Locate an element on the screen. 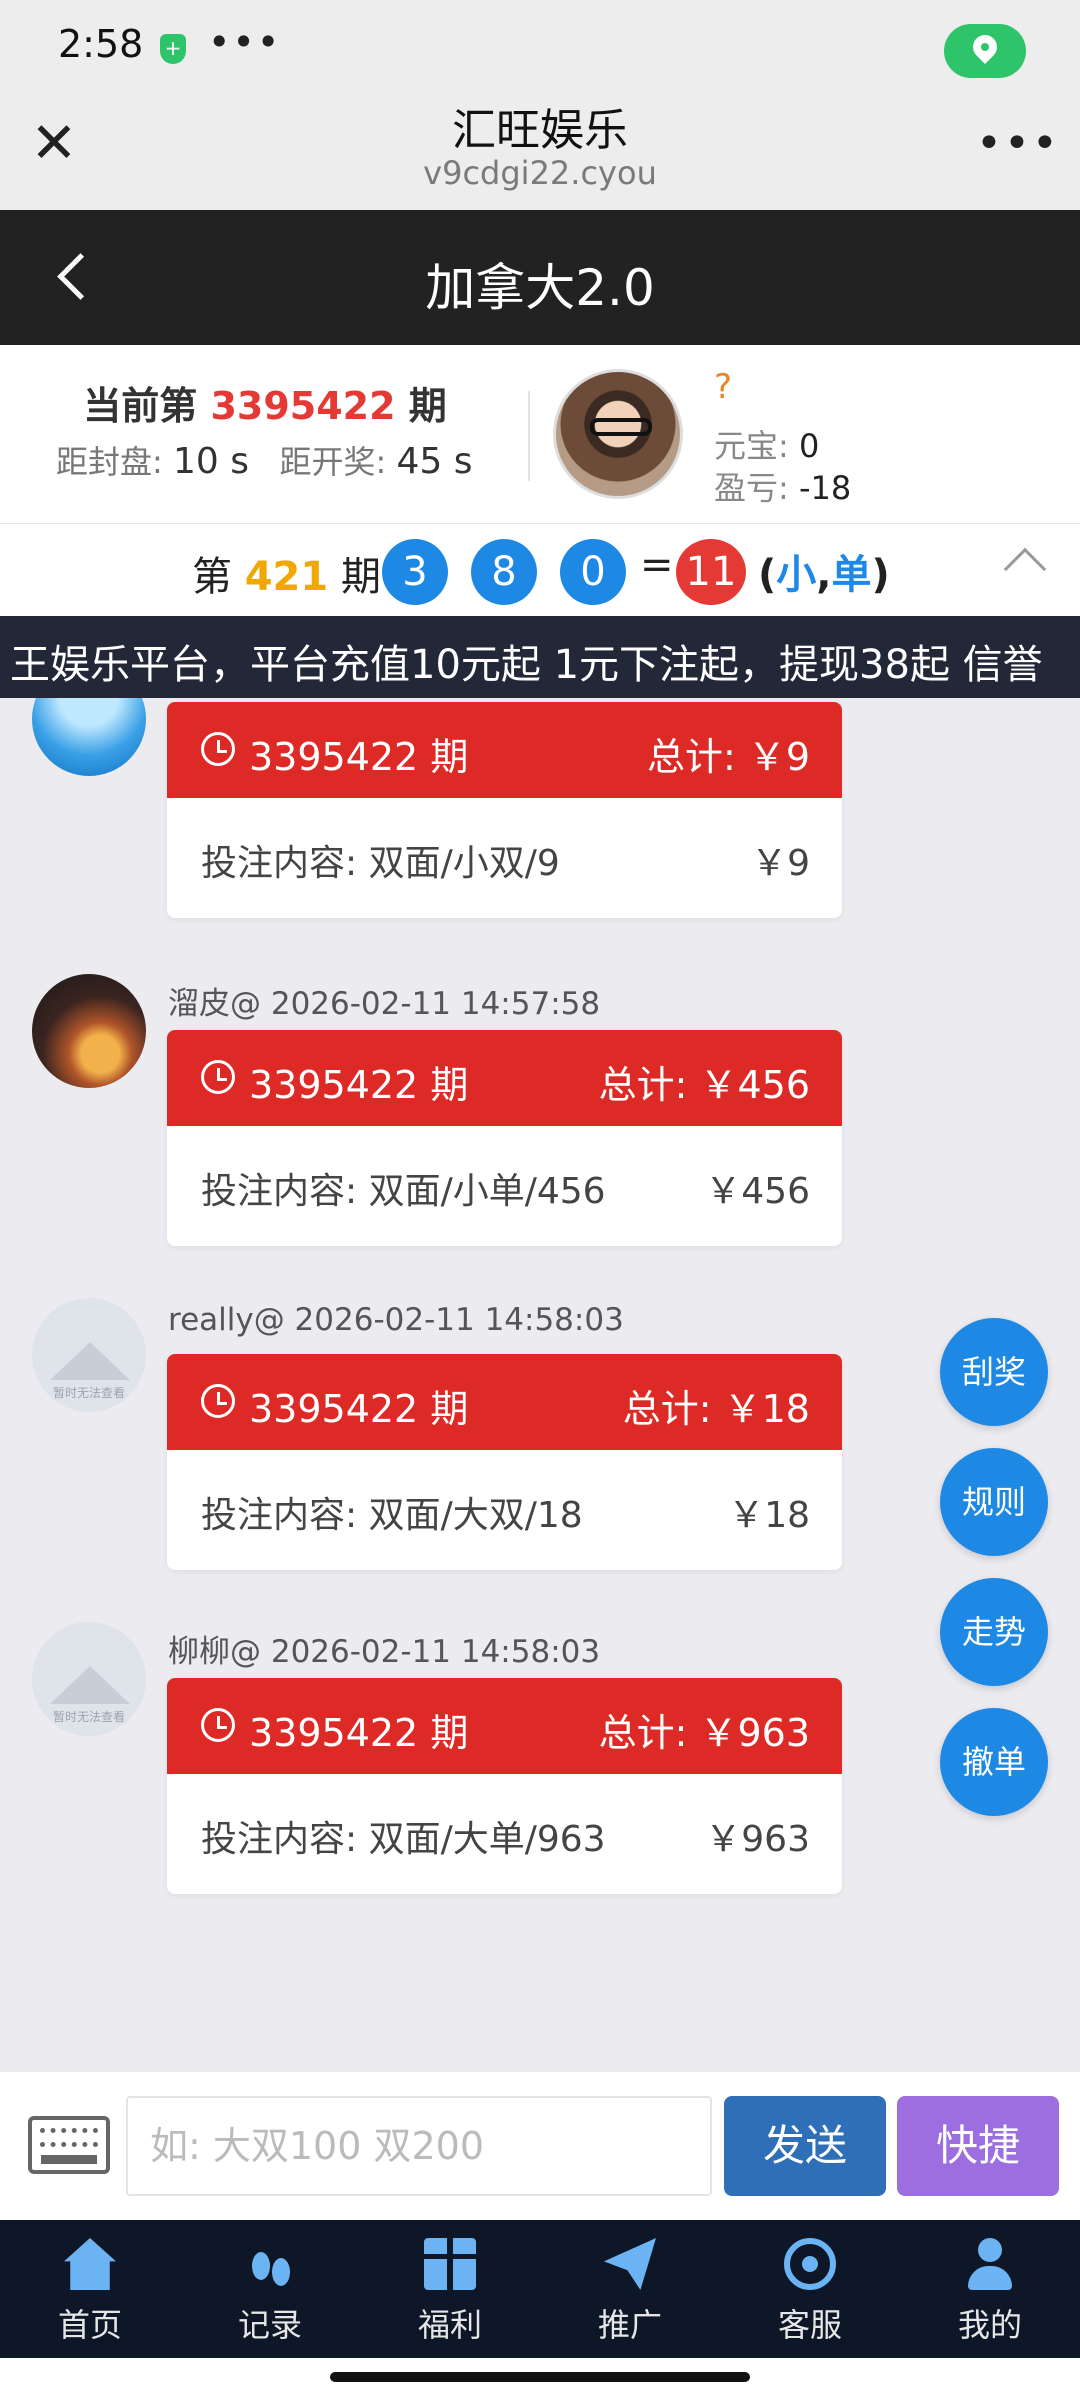 The image size is (1080, 2400). tab-records: 记录 is located at coordinates (270, 2289).